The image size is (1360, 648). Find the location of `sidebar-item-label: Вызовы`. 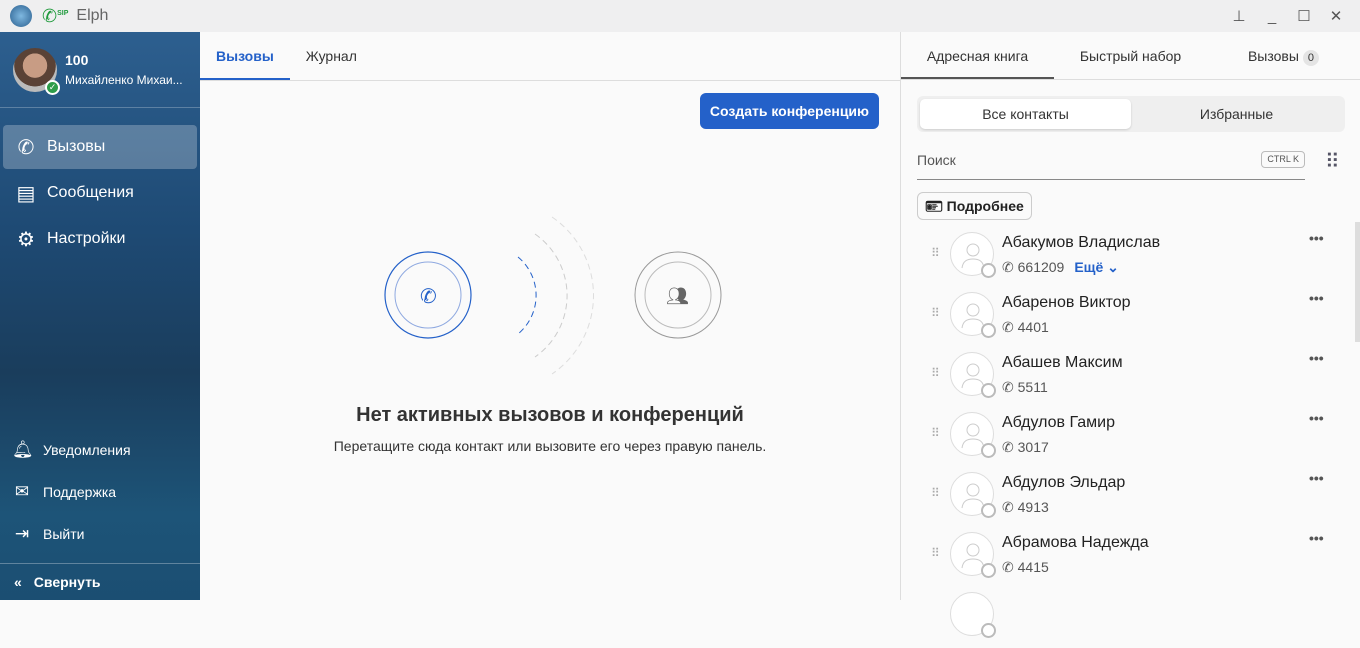

sidebar-item-label: Вызовы is located at coordinates (76, 146).